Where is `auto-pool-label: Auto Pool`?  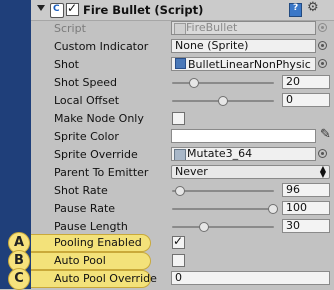
auto-pool-label: Auto Pool is located at coordinates (80, 260).